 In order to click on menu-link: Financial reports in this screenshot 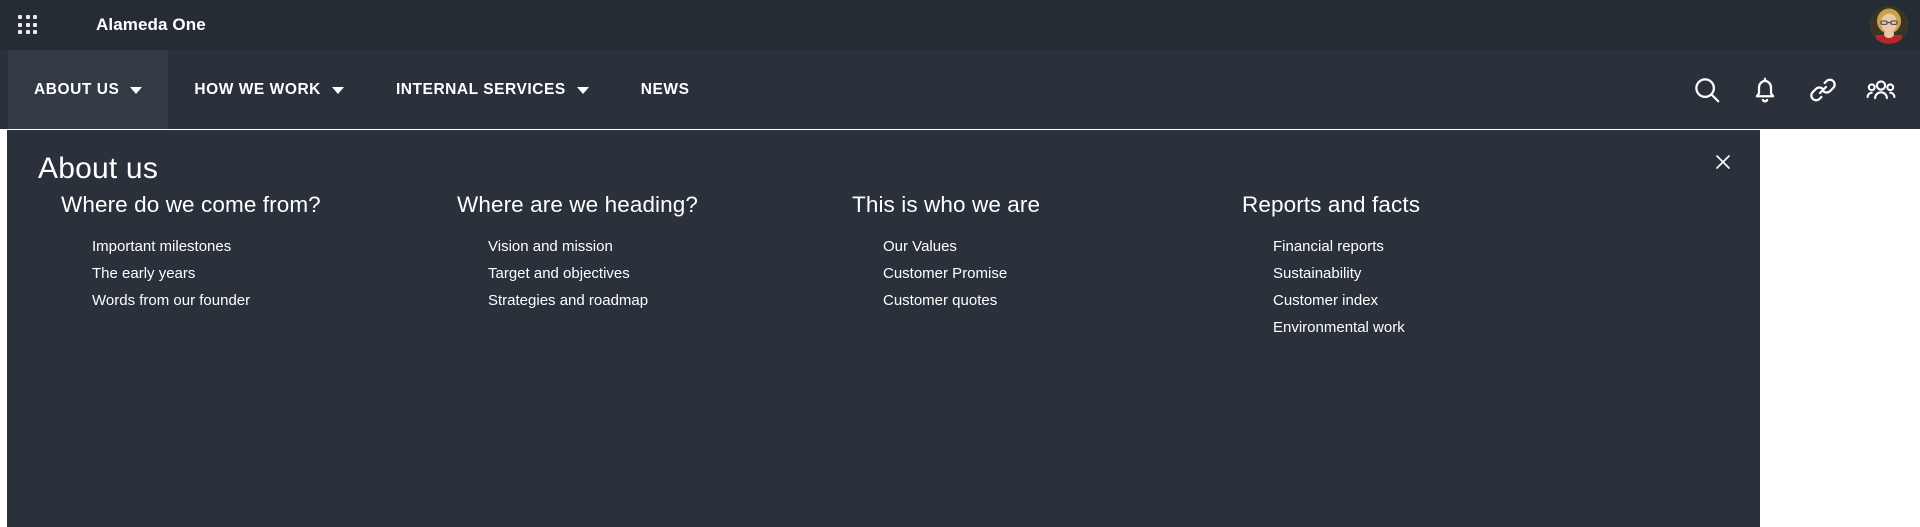, I will do `click(1430, 246)`.